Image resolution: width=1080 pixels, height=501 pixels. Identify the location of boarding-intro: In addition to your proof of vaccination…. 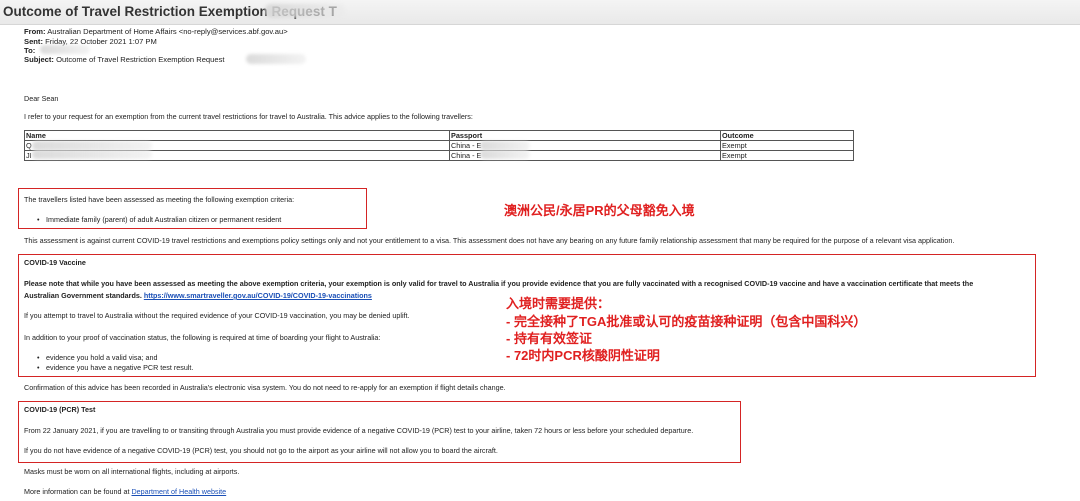
(202, 337).